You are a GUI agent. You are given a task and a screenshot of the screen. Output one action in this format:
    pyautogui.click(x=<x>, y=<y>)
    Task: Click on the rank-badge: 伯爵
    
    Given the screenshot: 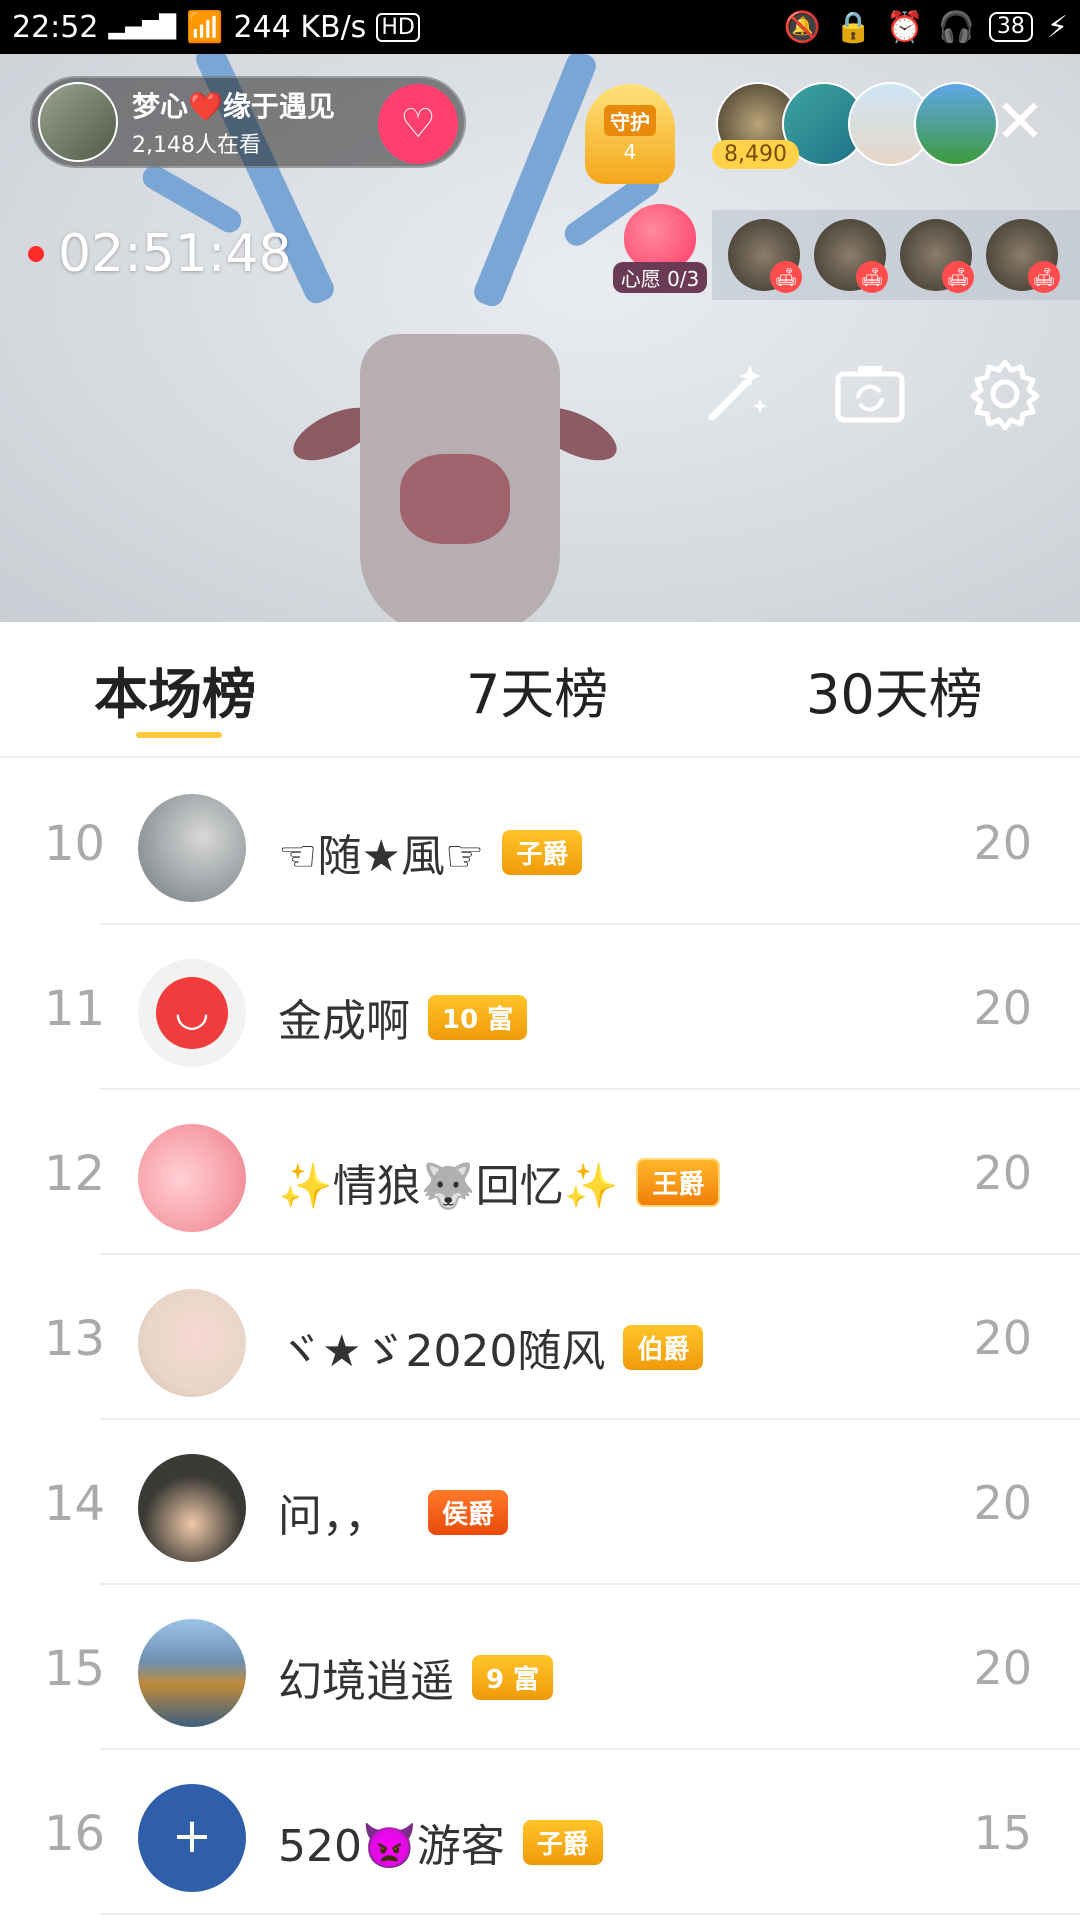 What is the action you would take?
    pyautogui.click(x=663, y=1347)
    